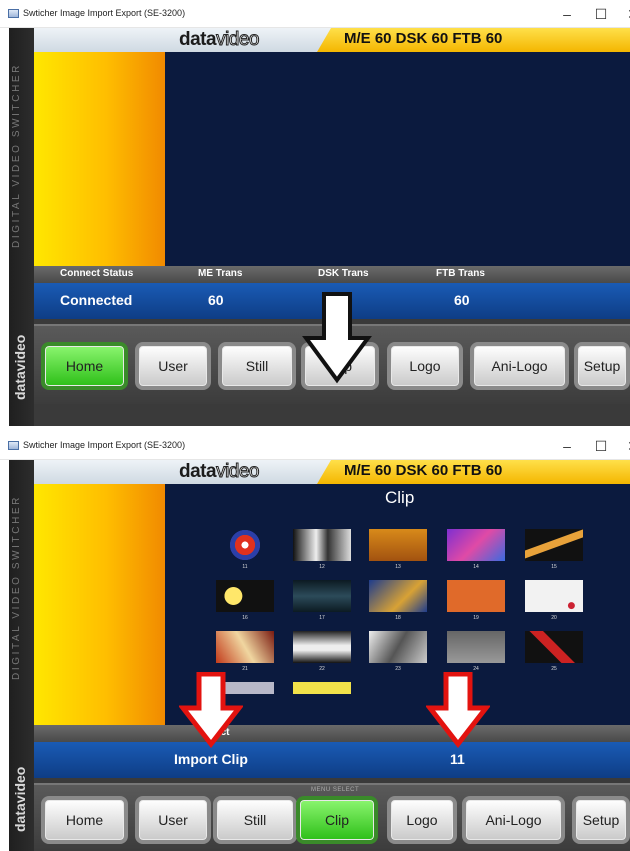 The image size is (630, 851). I want to click on select-value-bar: Import Clip 11, so click(332, 760).